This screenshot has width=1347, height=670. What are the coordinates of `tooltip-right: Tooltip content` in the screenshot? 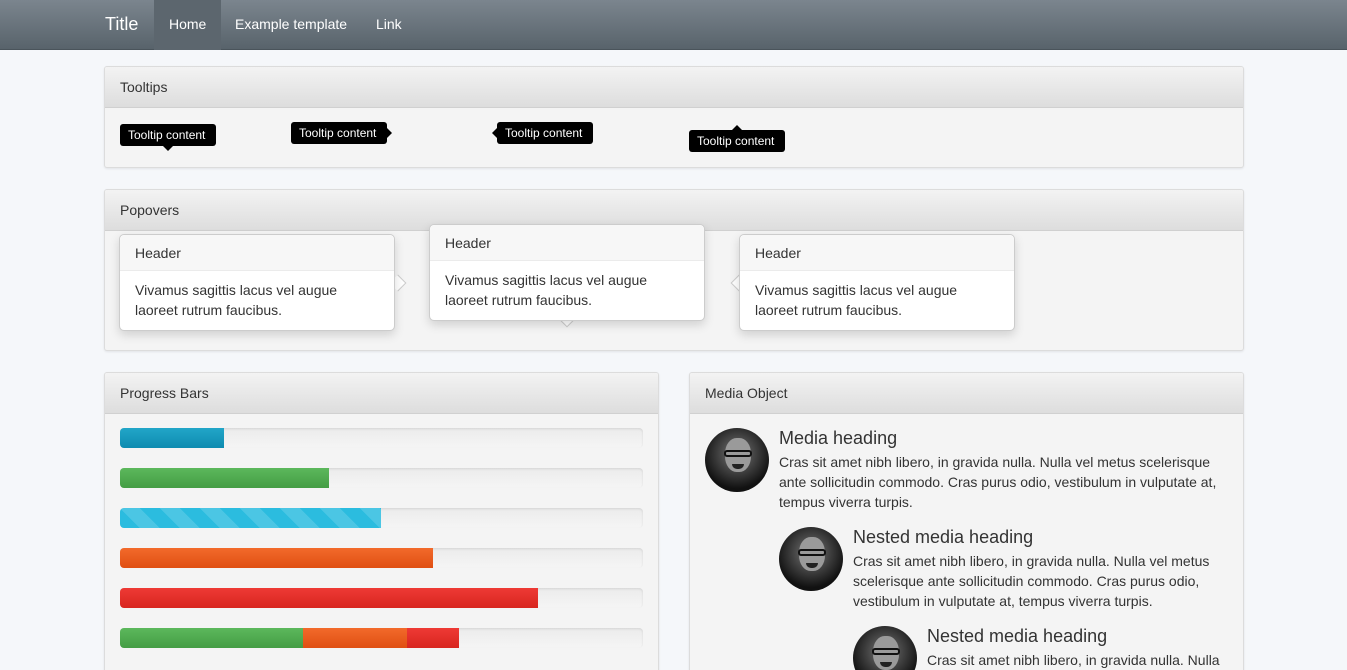 It's located at (339, 133).